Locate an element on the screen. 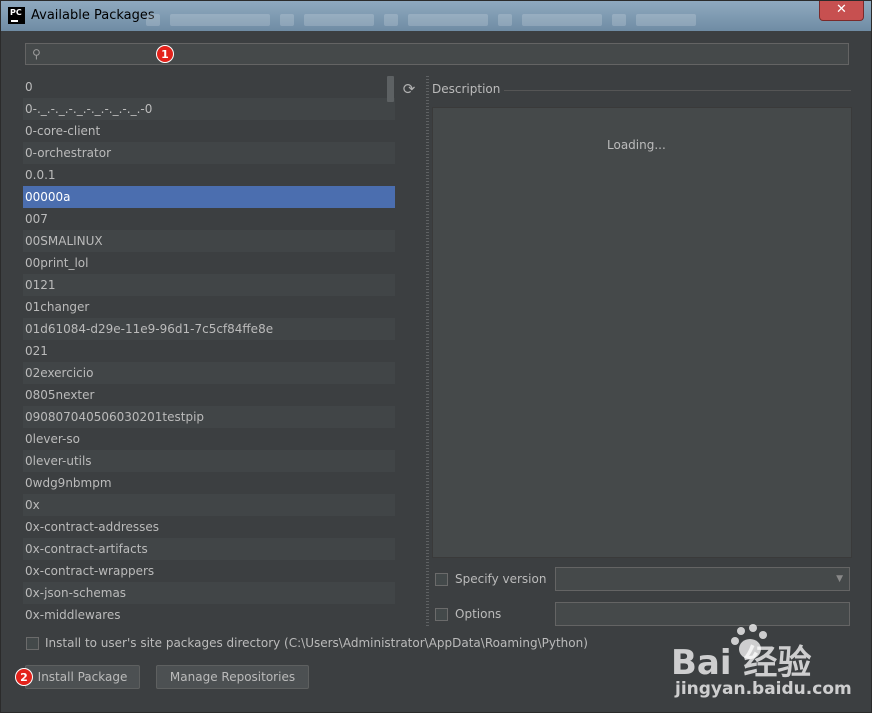 Image resolution: width=872 pixels, height=713 pixels. refresh-icon: ⟳ is located at coordinates (409, 89).